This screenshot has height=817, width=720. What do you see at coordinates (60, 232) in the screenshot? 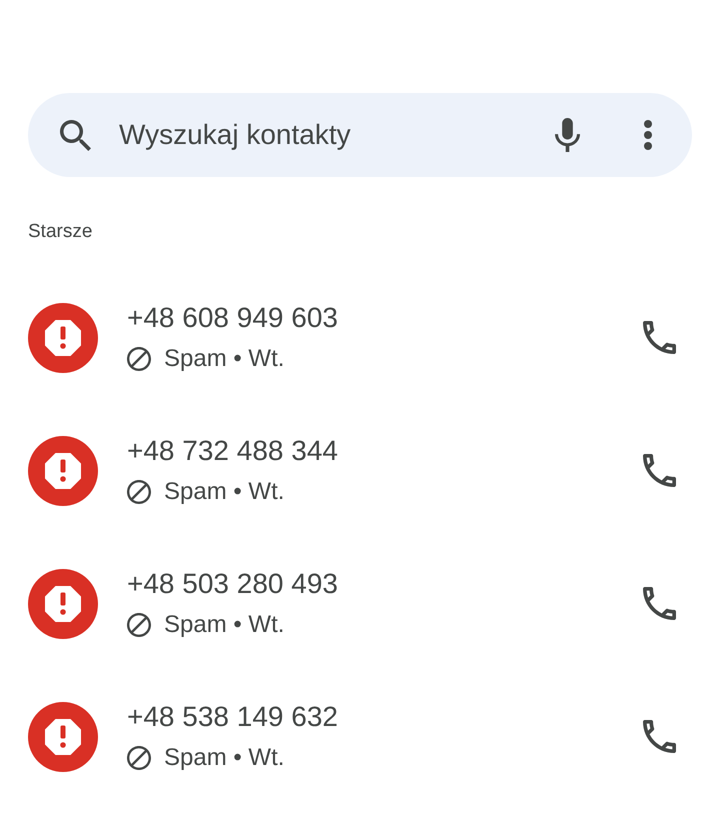
I see `section-header: Starsze` at bounding box center [60, 232].